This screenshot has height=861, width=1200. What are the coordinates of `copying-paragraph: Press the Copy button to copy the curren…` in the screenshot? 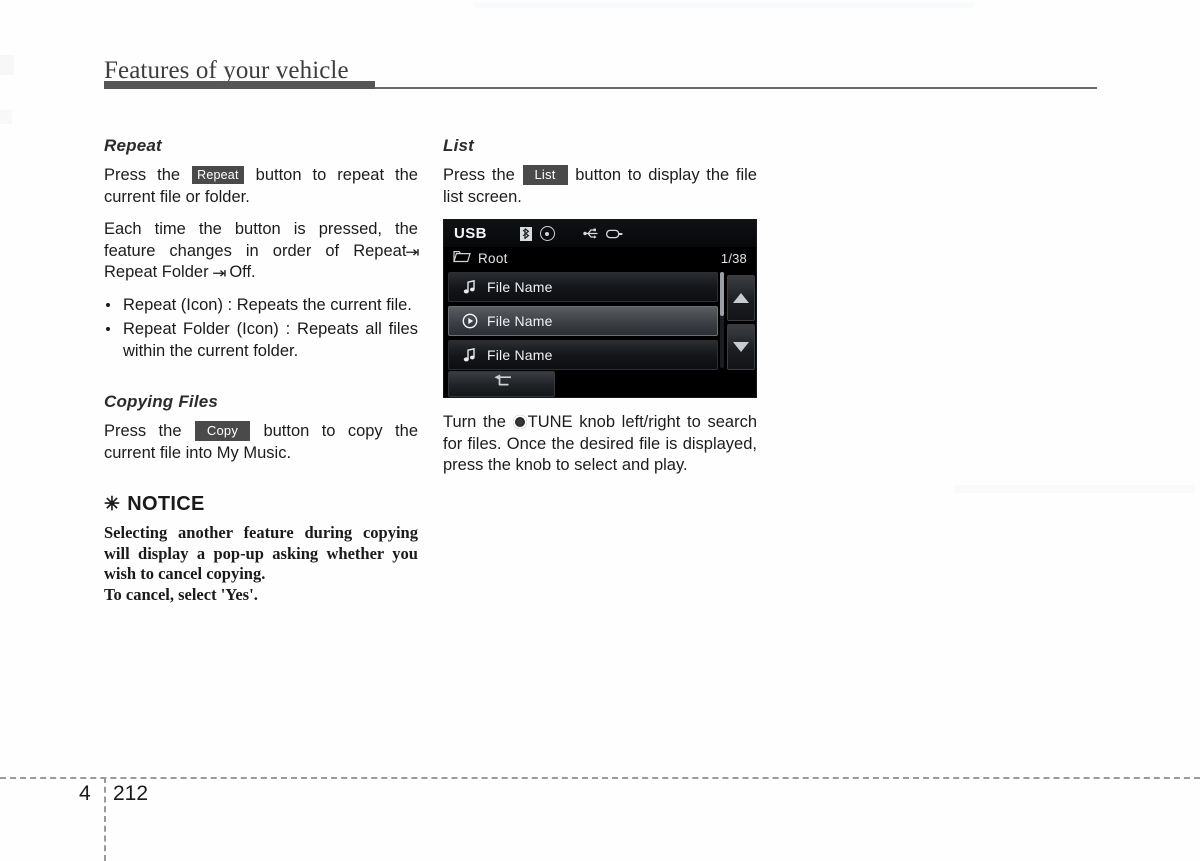 It's located at (261, 442).